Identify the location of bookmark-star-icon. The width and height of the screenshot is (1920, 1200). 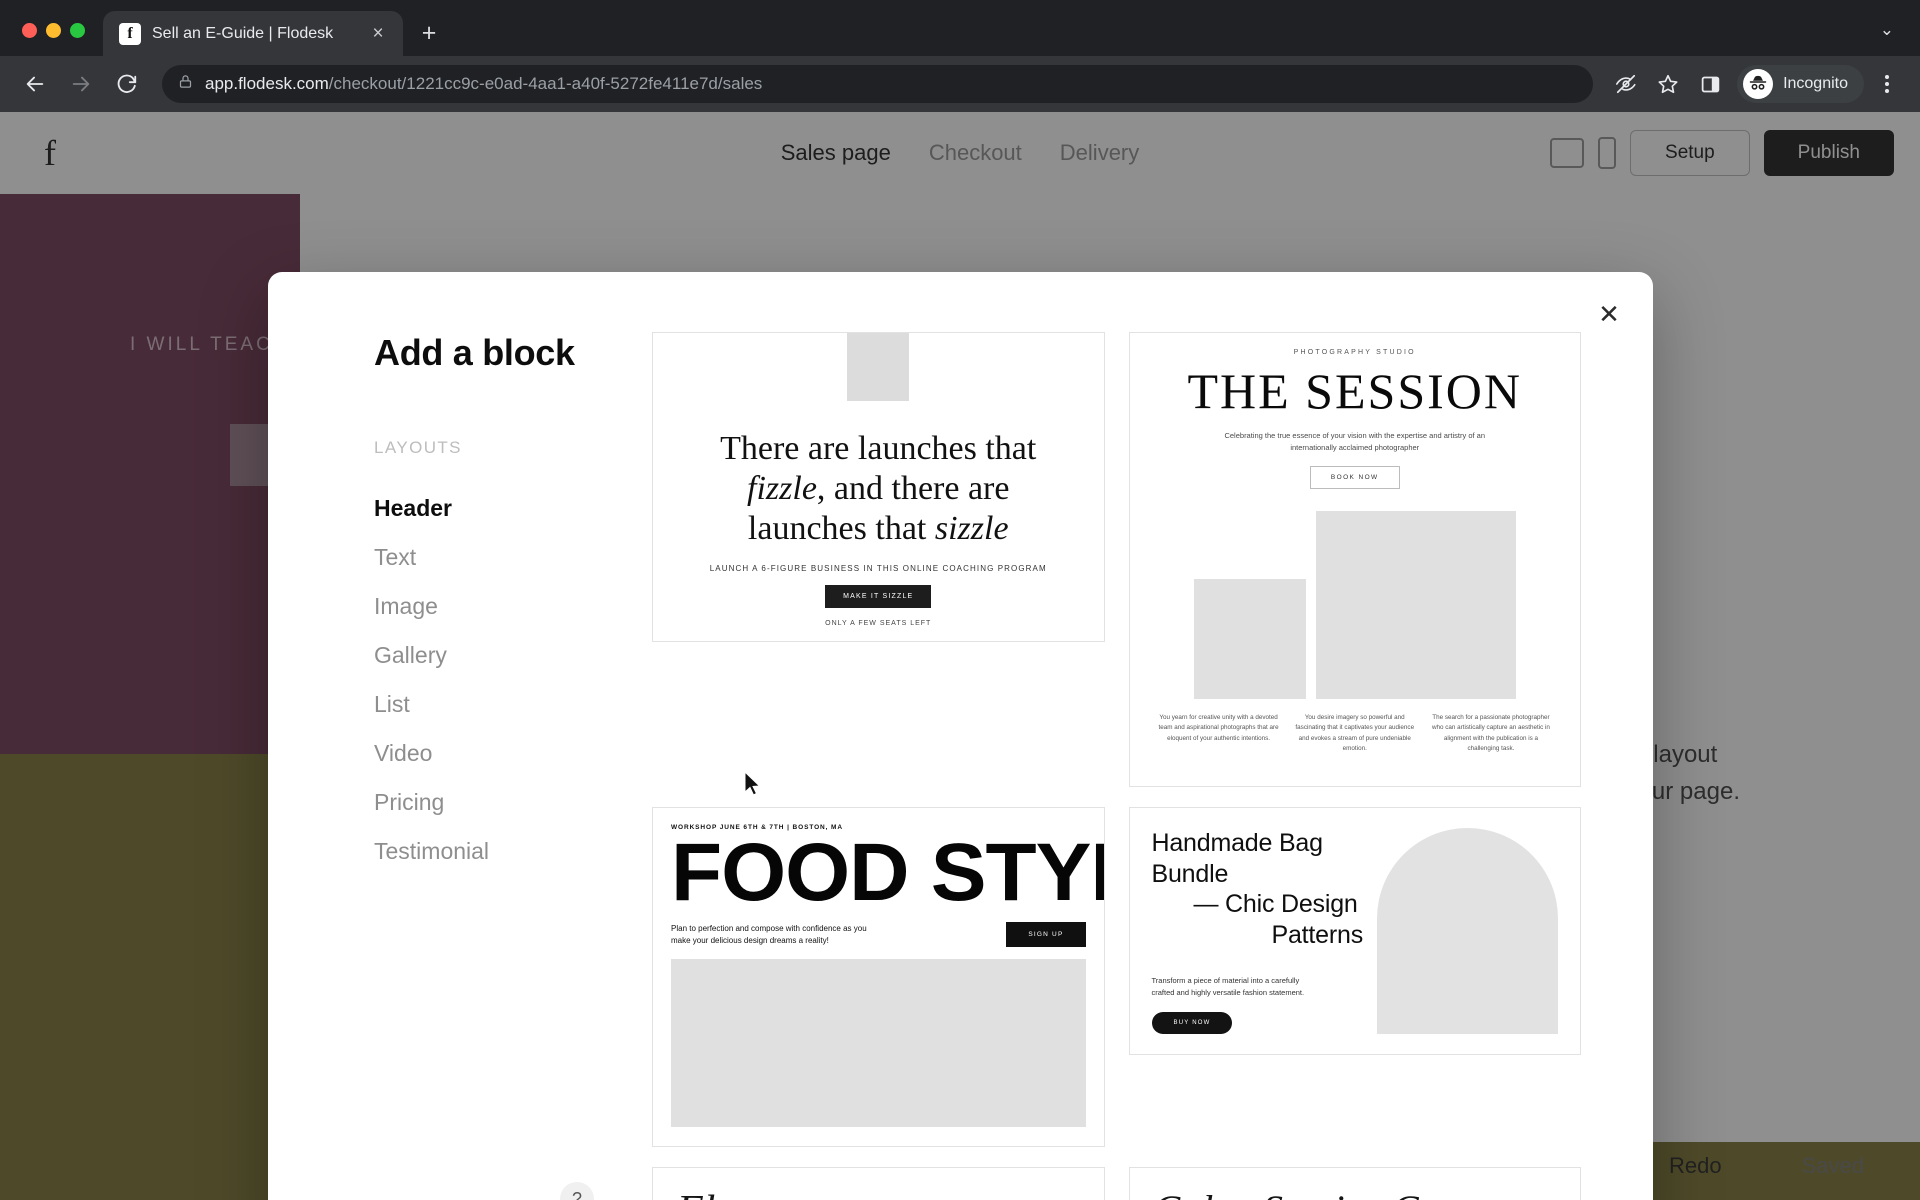
(1668, 84).